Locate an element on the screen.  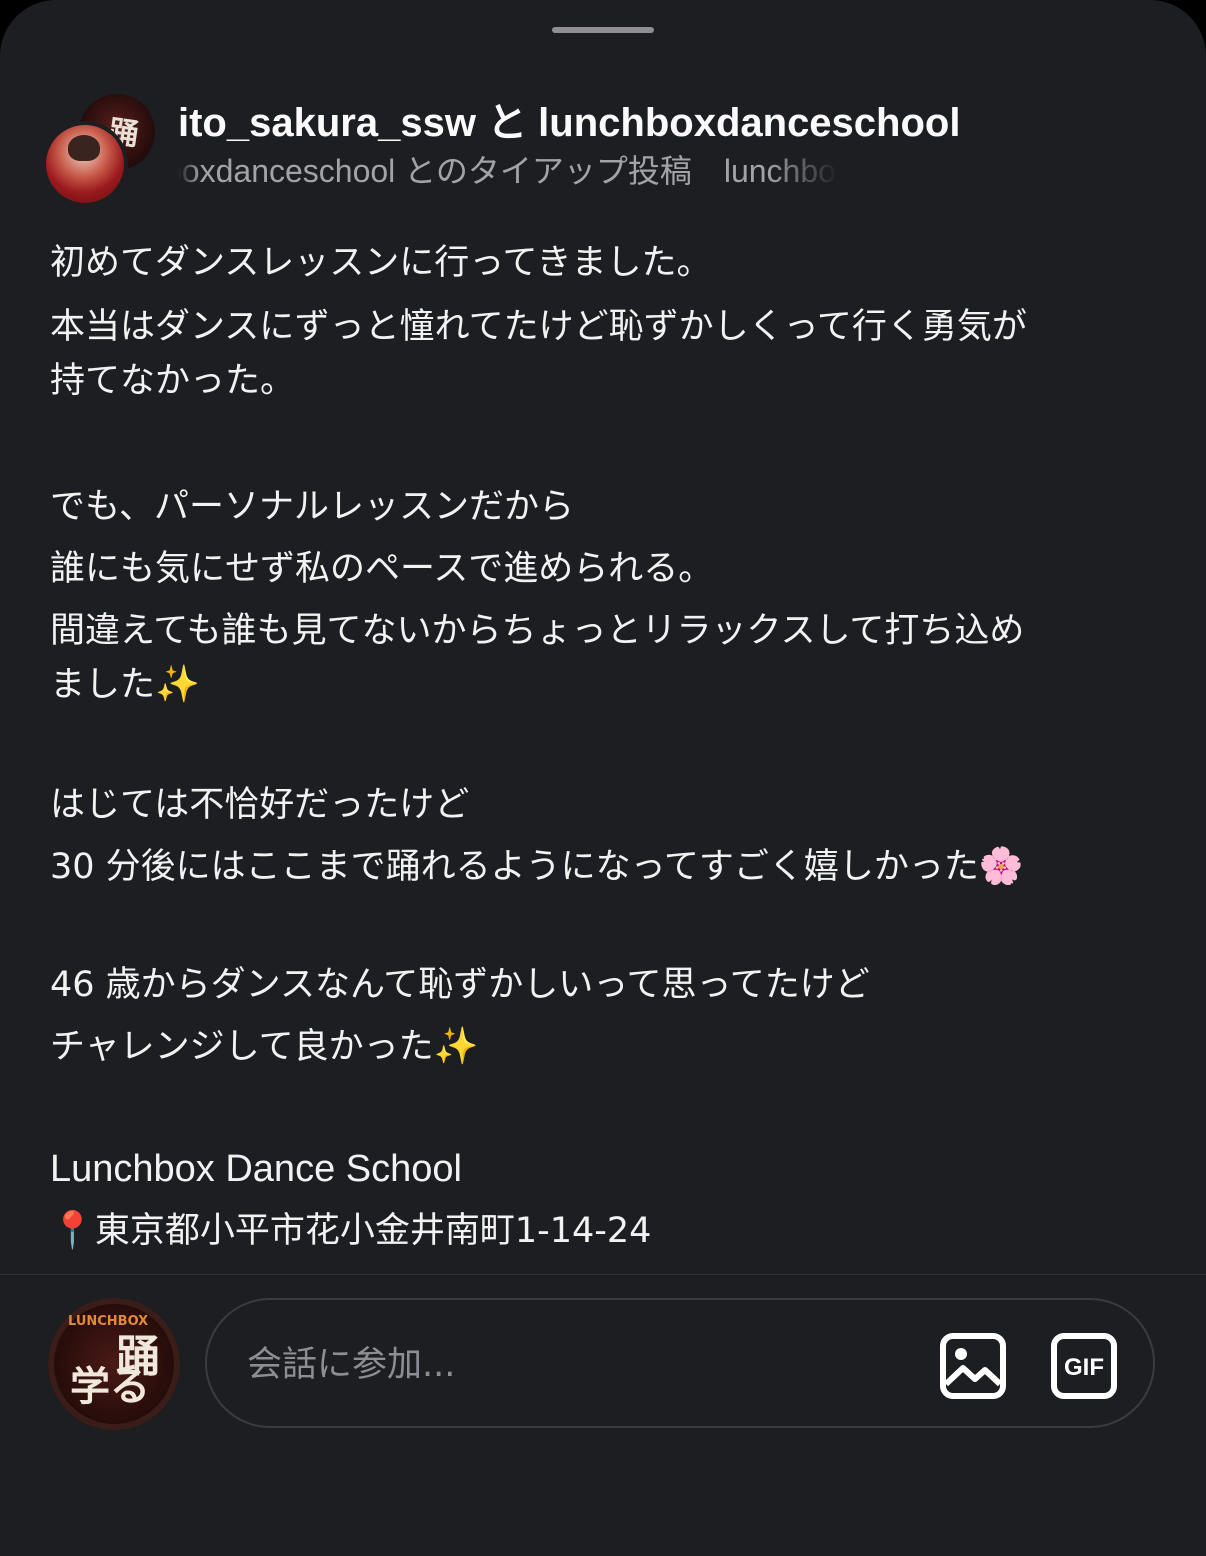
caption-line: でも、パーソナルレッスンだから is located at coordinates (312, 507).